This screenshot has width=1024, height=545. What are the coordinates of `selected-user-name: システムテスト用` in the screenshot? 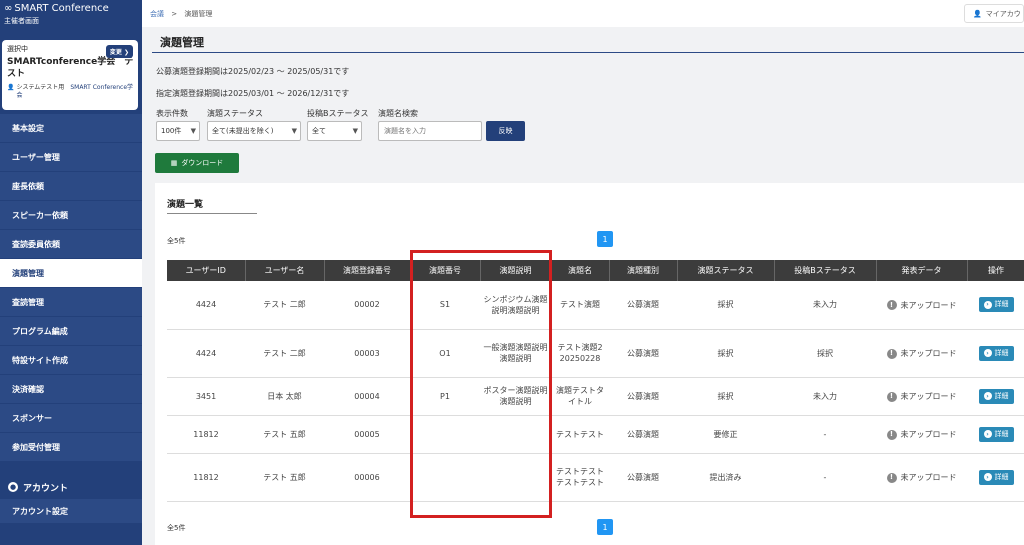 It's located at (40, 87).